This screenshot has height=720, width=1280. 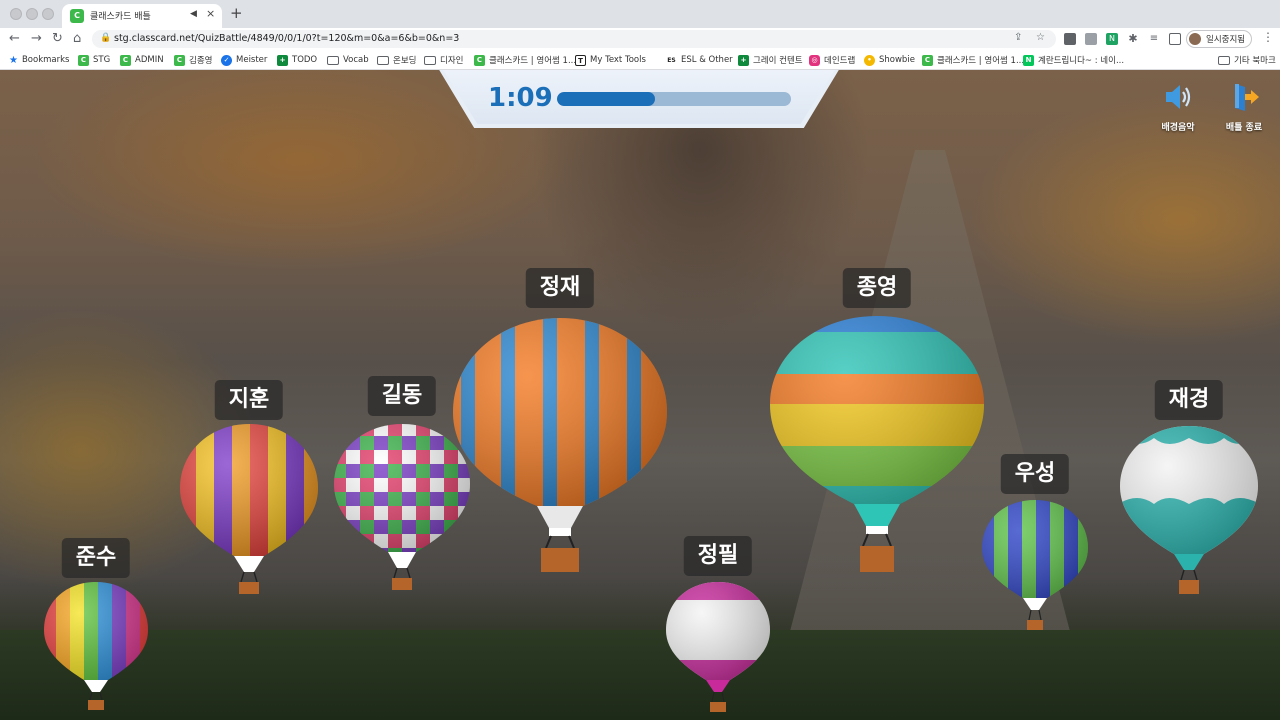 I want to click on reload-icon: ↻, so click(x=57, y=39).